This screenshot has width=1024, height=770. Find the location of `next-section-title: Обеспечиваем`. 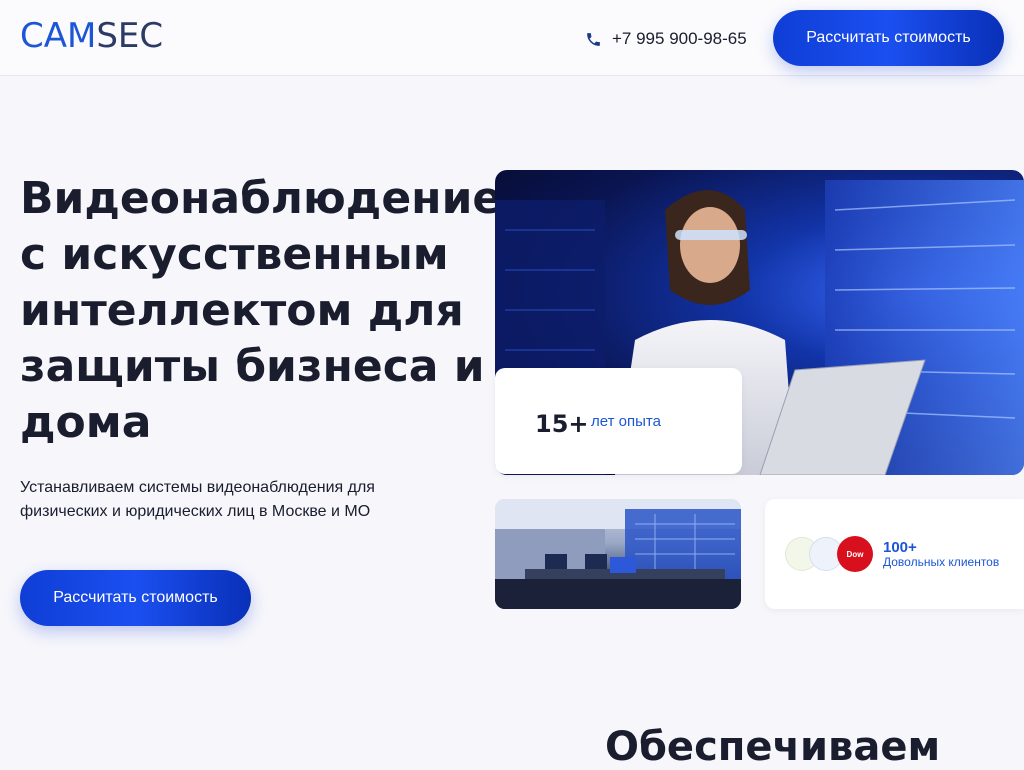

next-section-title: Обеспечиваем is located at coordinates (773, 747).